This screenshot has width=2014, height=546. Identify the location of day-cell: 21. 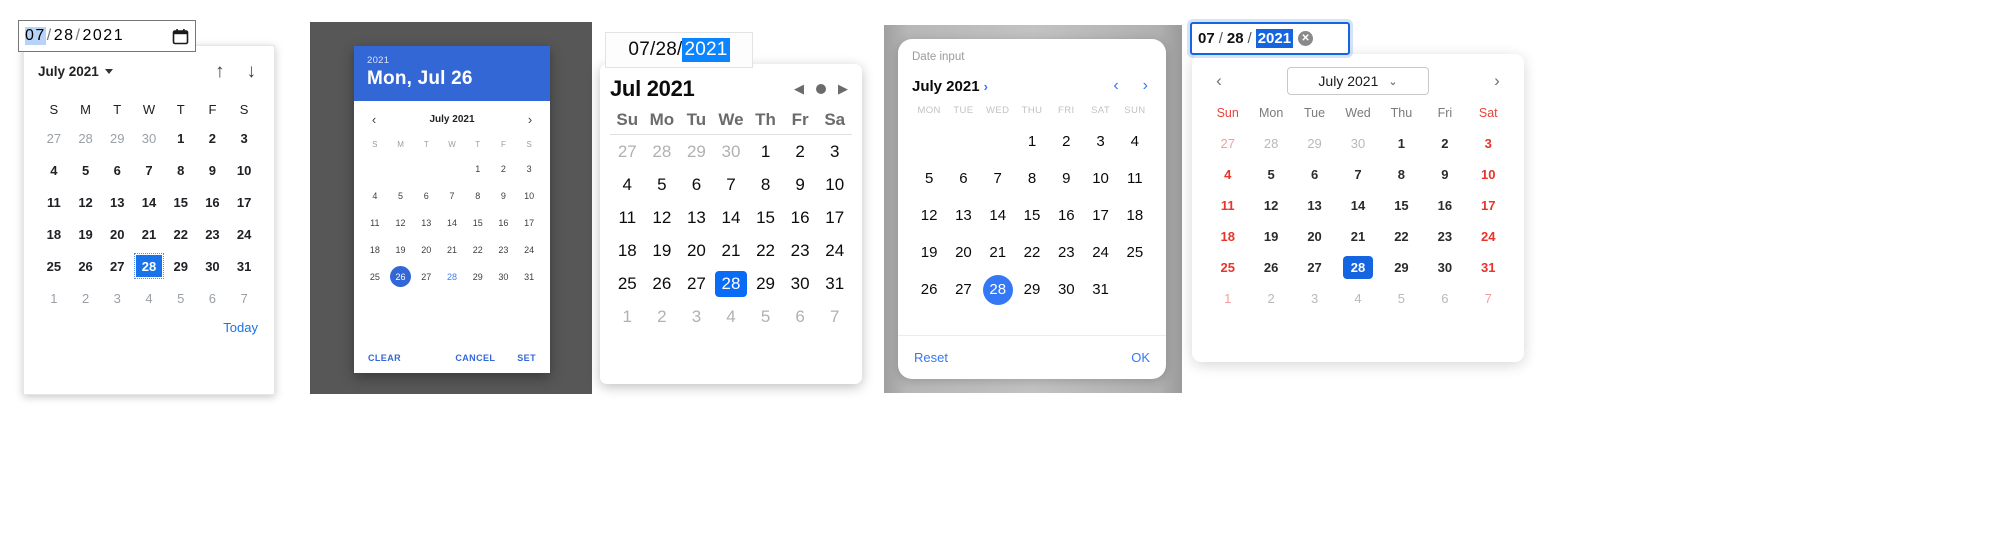
(452, 249).